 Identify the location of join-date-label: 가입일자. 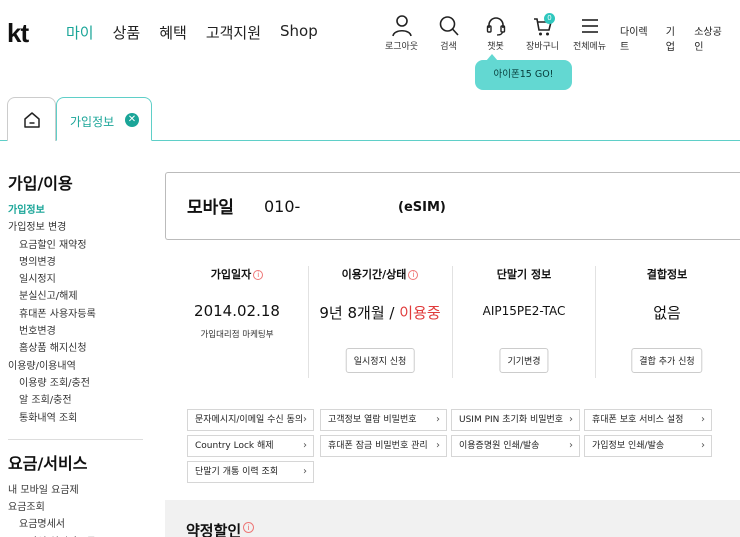
(231, 274).